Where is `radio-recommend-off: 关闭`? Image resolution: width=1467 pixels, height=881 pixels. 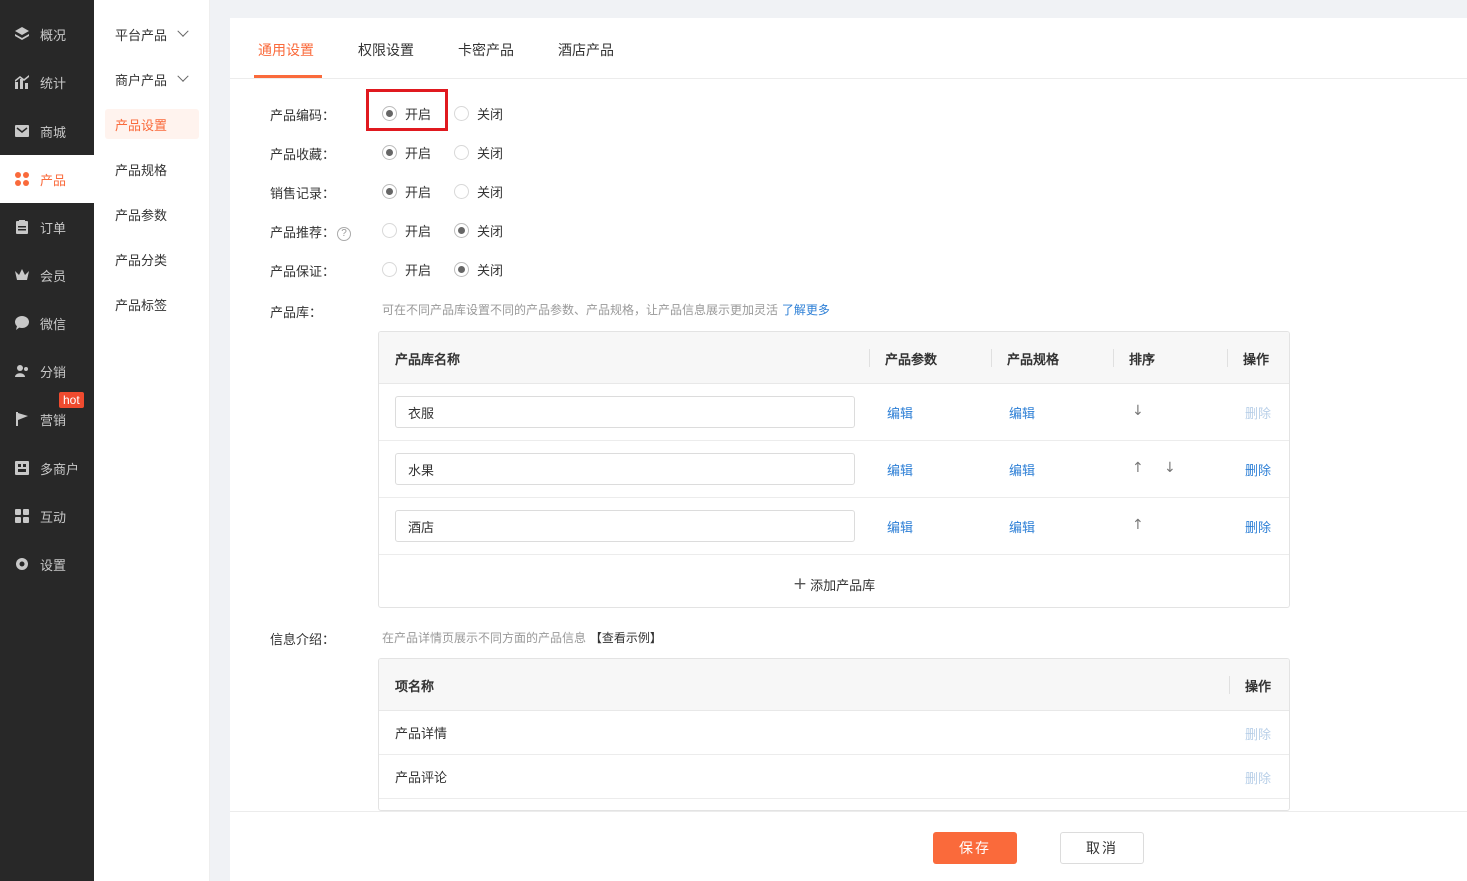
radio-recommend-off: 关闭 is located at coordinates (478, 230).